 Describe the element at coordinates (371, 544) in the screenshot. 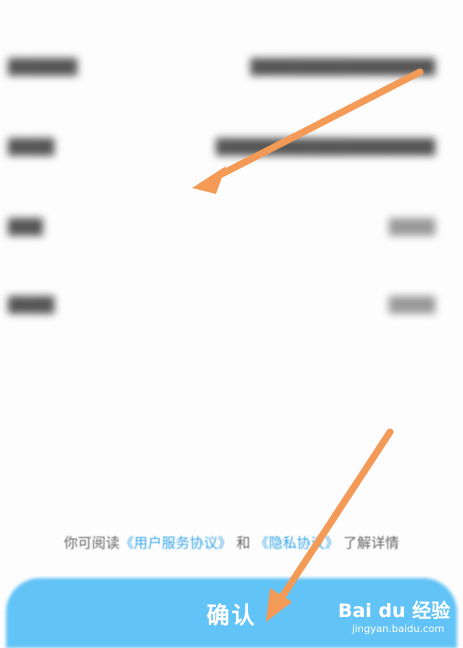

I see `agreement-suffix: 了解详情` at that location.